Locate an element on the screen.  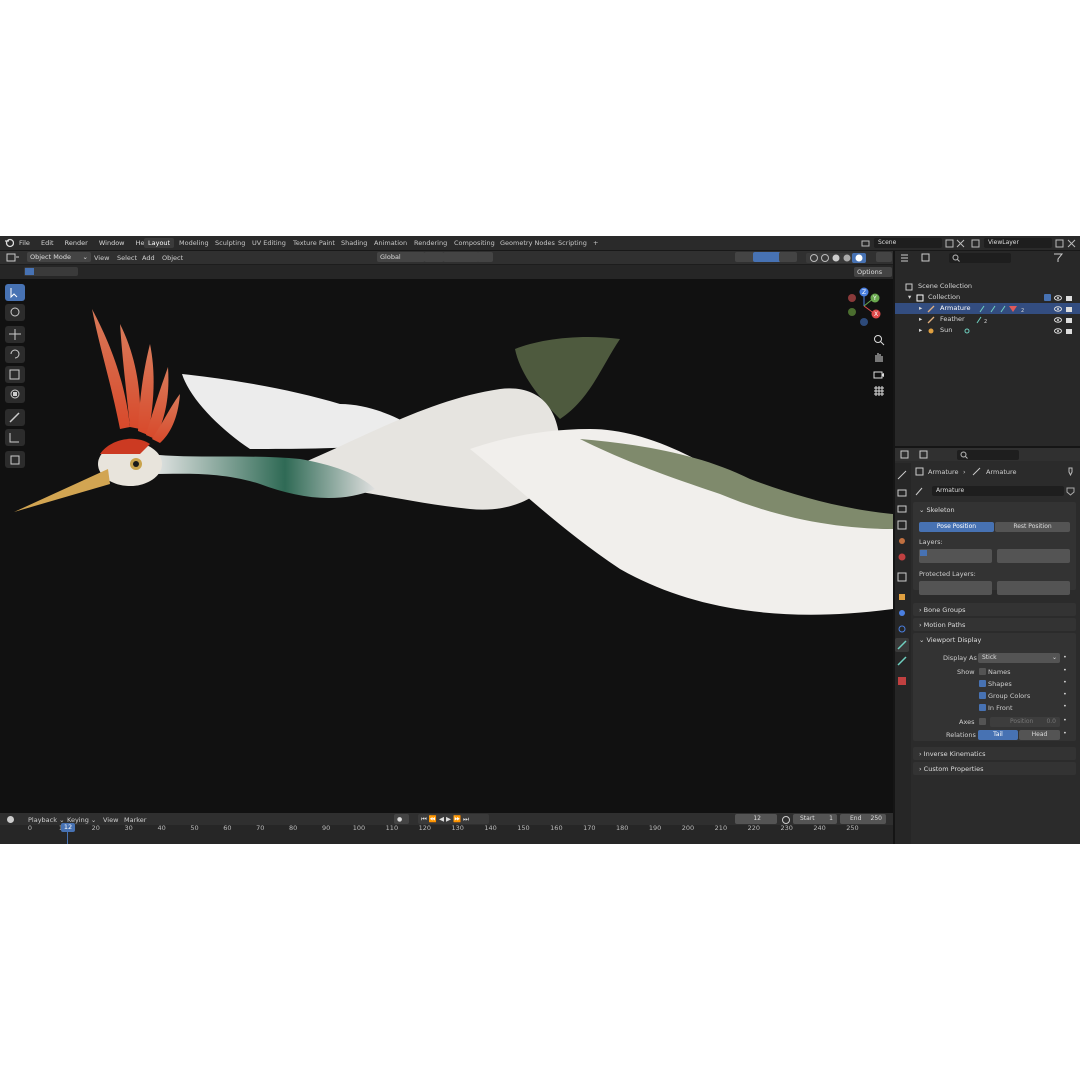
bone-layers-grid-right is located at coordinates (1033, 556).